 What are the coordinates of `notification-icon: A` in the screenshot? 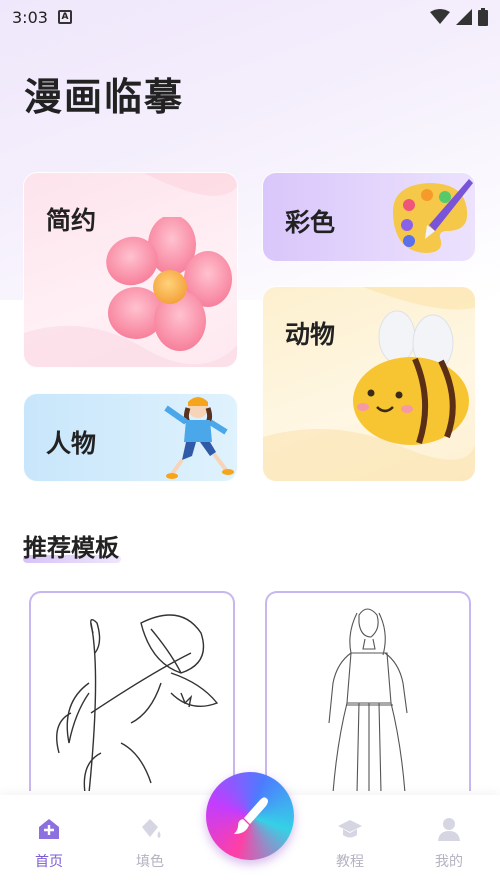 It's located at (64, 17).